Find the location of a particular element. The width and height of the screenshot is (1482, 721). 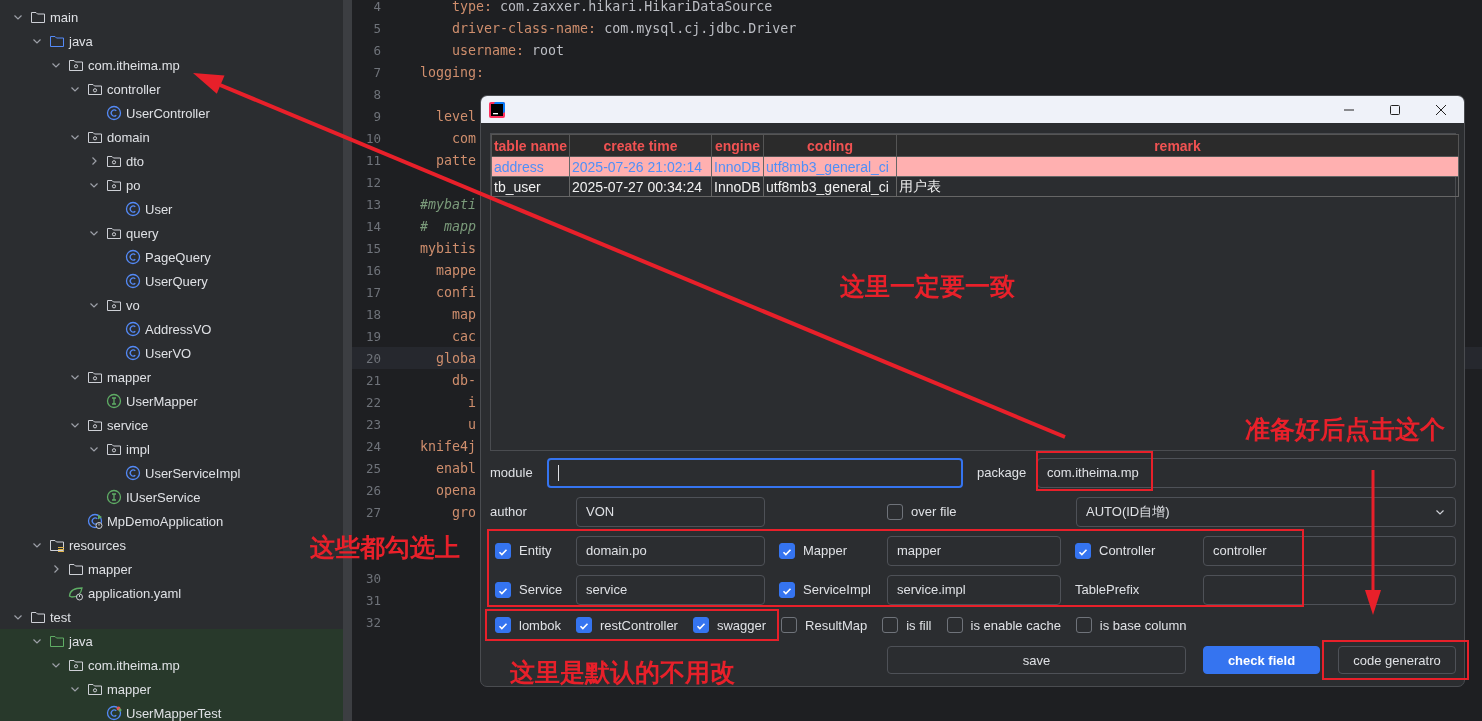

line-number: 32 is located at coordinates (373, 622).